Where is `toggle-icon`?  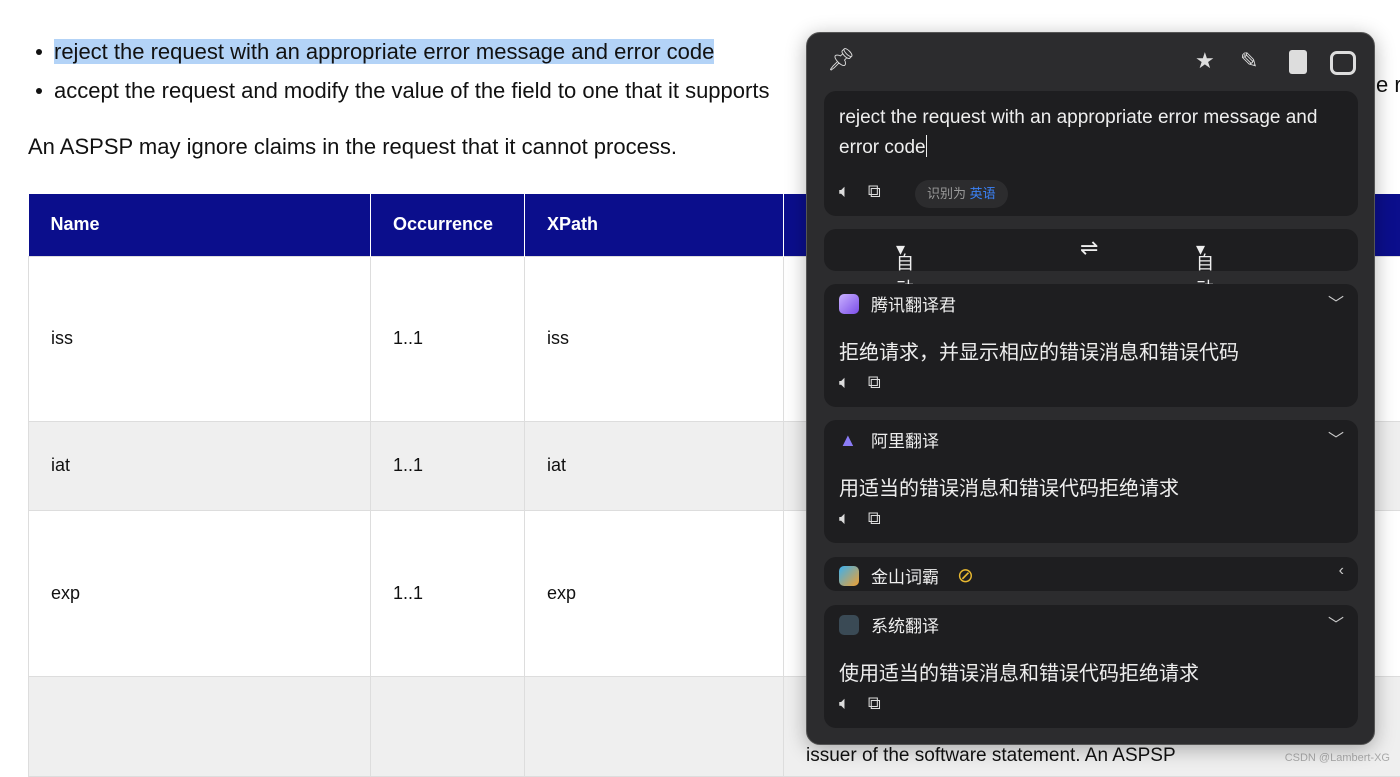
toggle-icon is located at coordinates (1343, 63).